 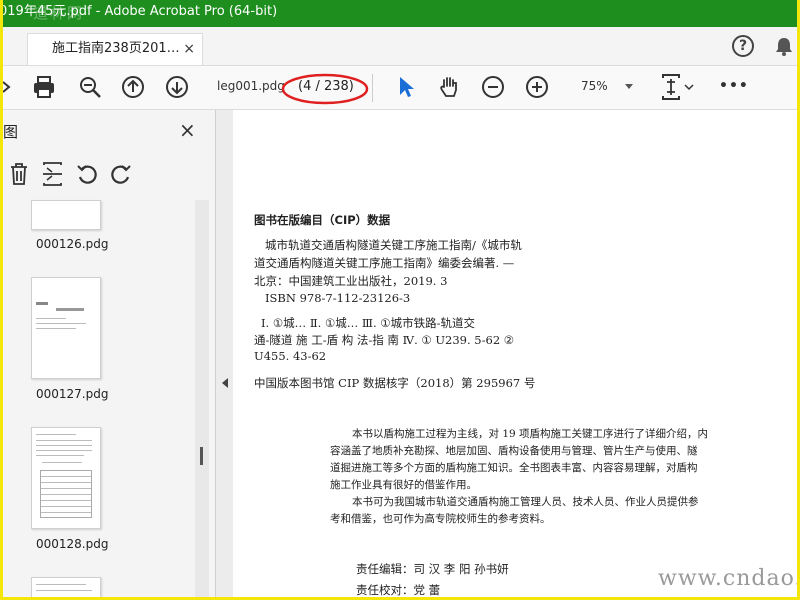 I want to click on title-bar: 019年45元.pdf - Adobe Acrobat Pro (64-bit), so click(x=400, y=13).